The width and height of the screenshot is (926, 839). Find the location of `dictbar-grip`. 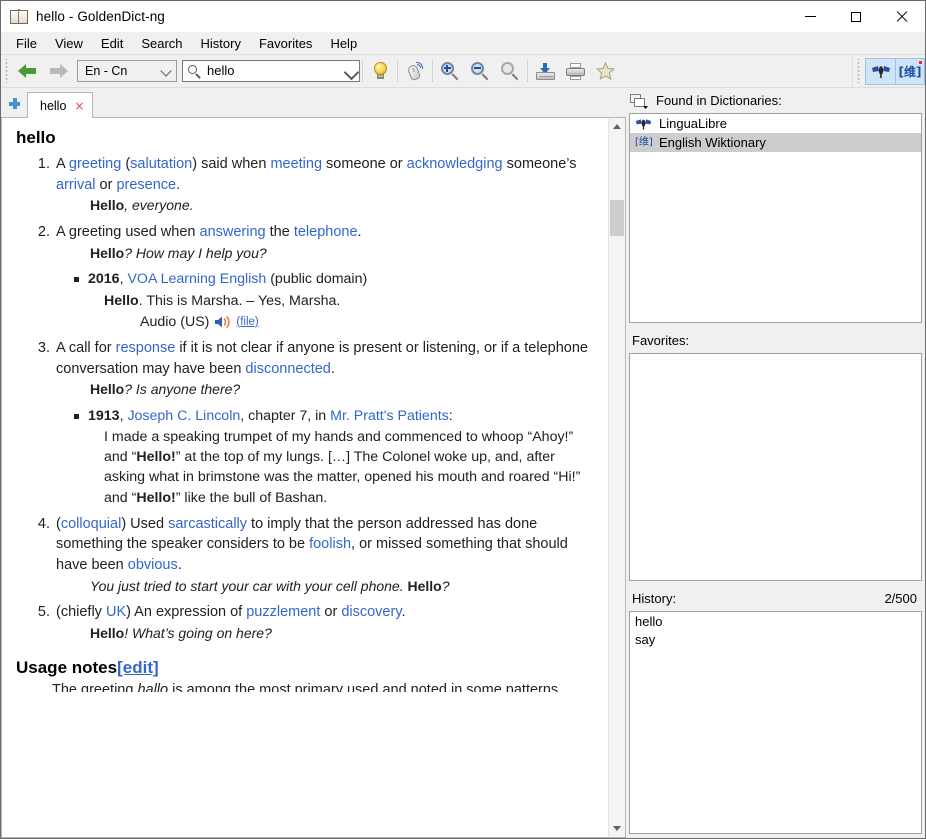

dictbar-grip is located at coordinates (859, 71).